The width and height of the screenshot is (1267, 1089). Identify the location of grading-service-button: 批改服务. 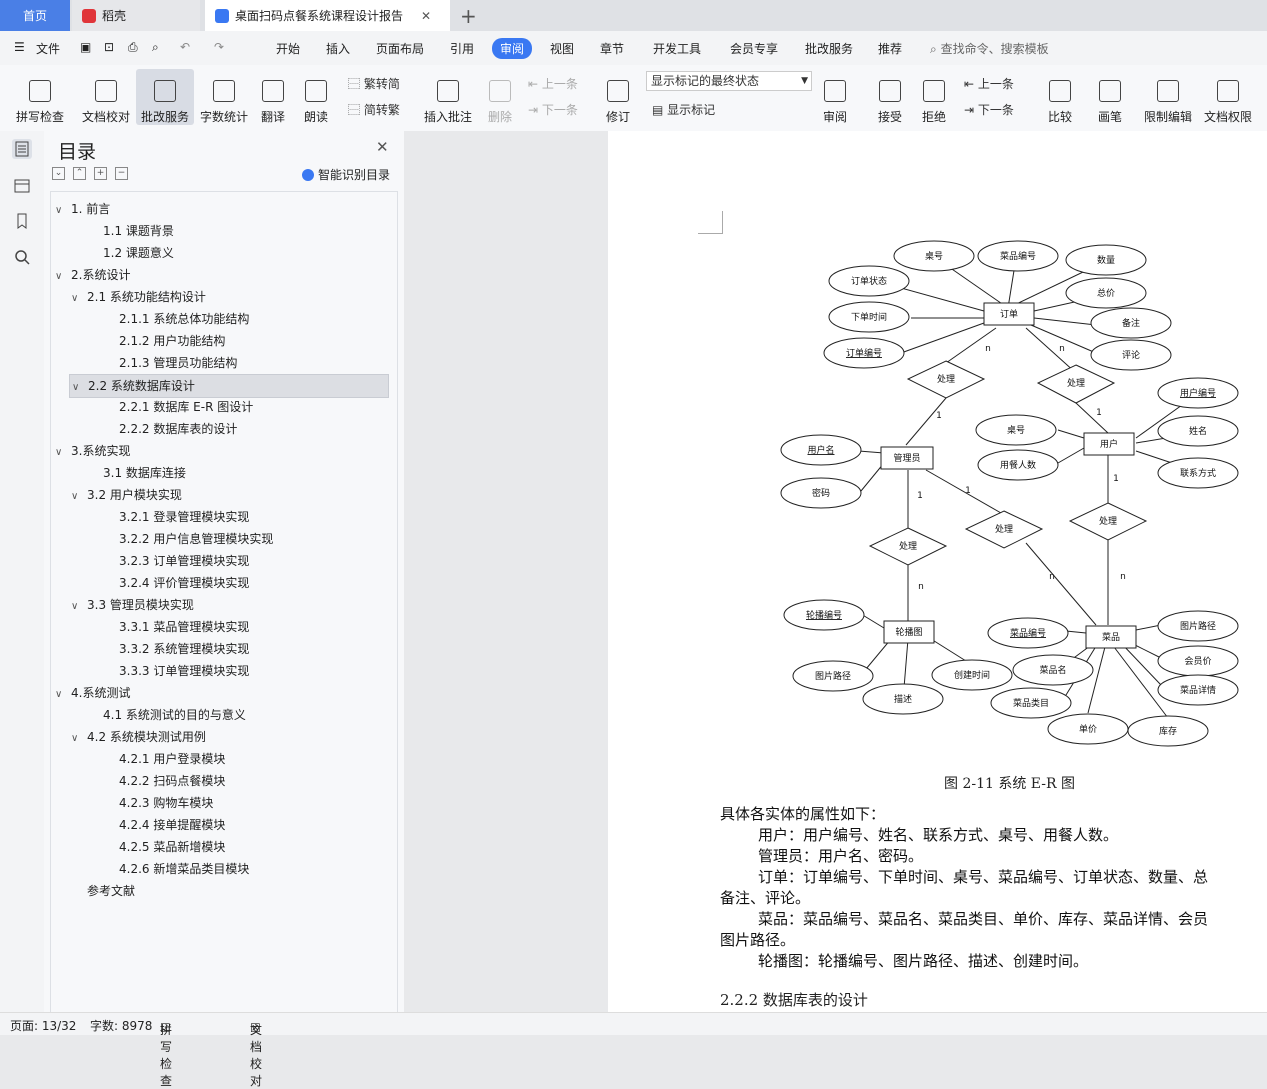
(165, 97).